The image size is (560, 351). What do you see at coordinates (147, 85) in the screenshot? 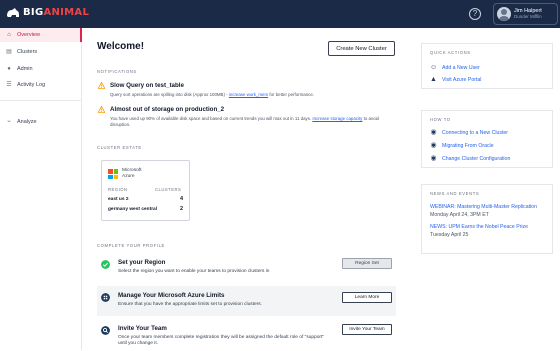
I see `notification-title: Slow Query on test_table` at bounding box center [147, 85].